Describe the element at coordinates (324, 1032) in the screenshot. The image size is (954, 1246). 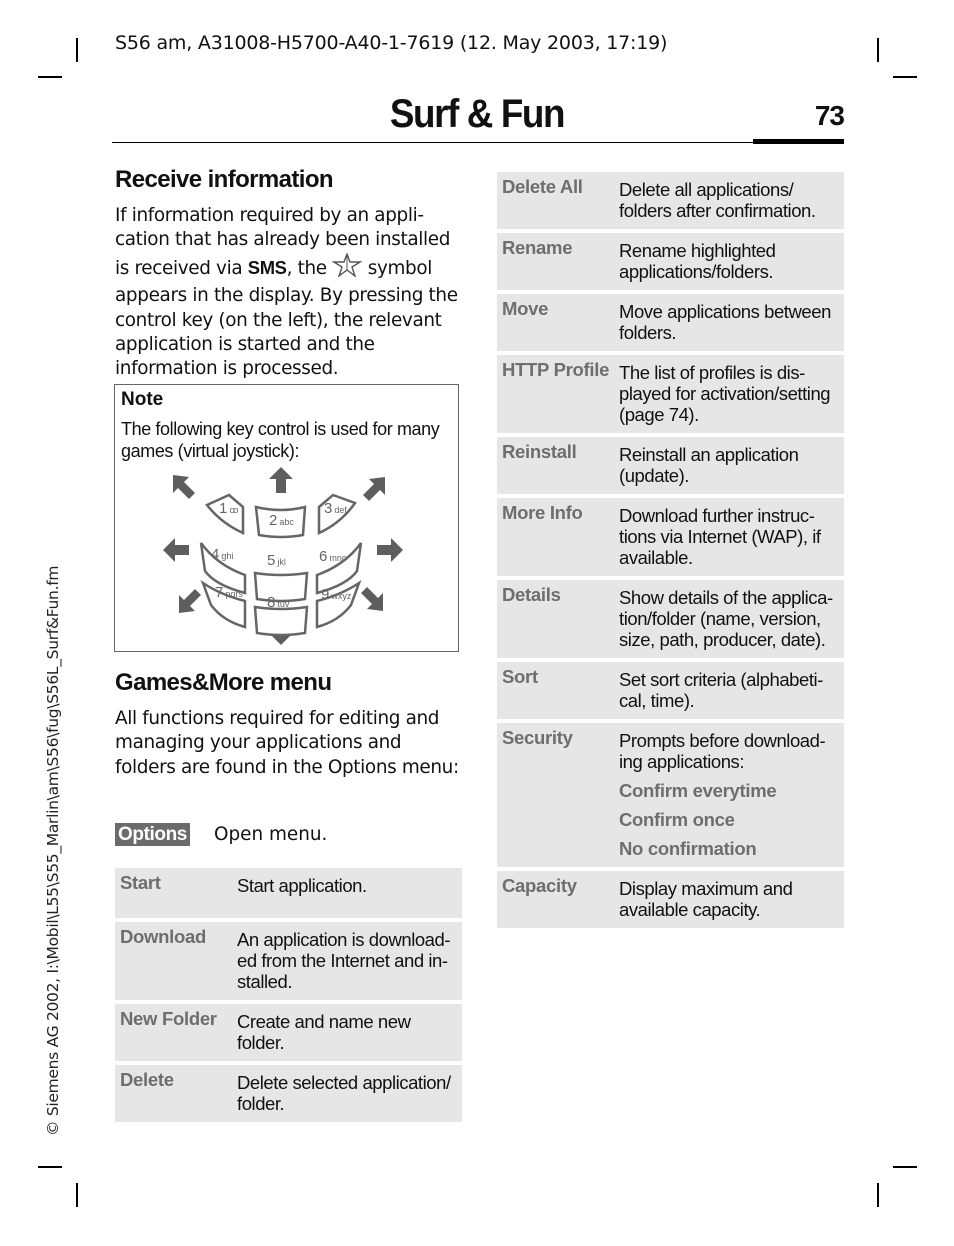
I see `description-text: Create and name new folder.` at that location.